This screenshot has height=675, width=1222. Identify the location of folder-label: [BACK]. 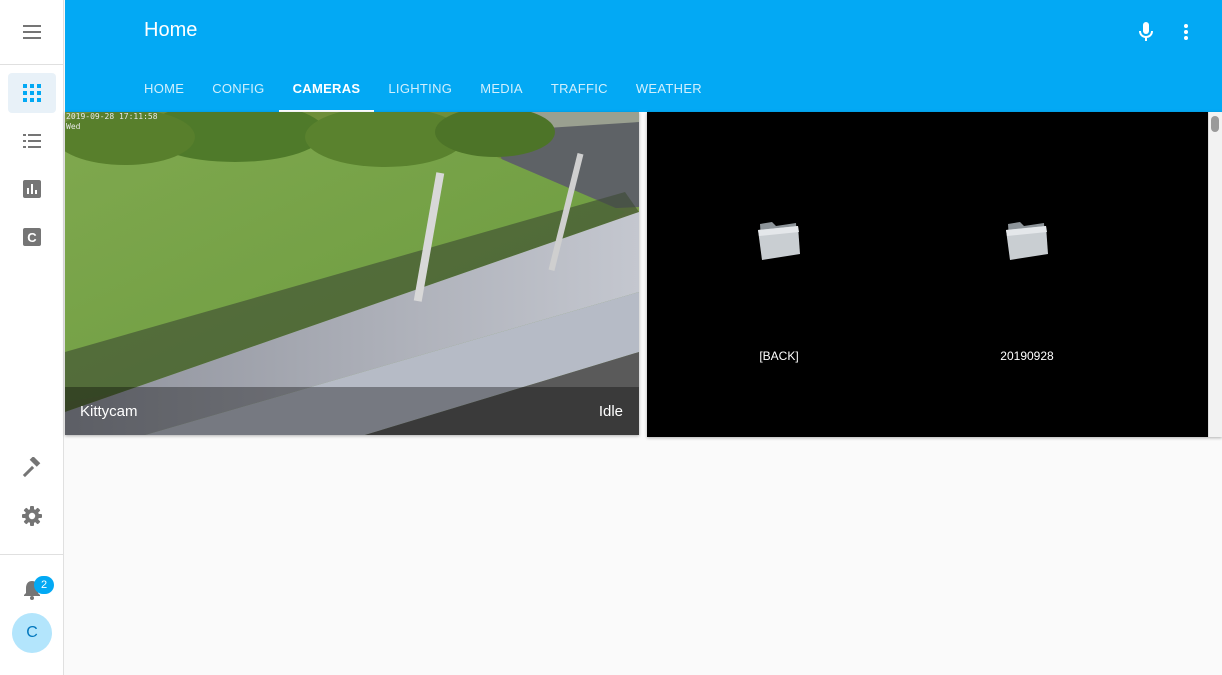
(779, 356).